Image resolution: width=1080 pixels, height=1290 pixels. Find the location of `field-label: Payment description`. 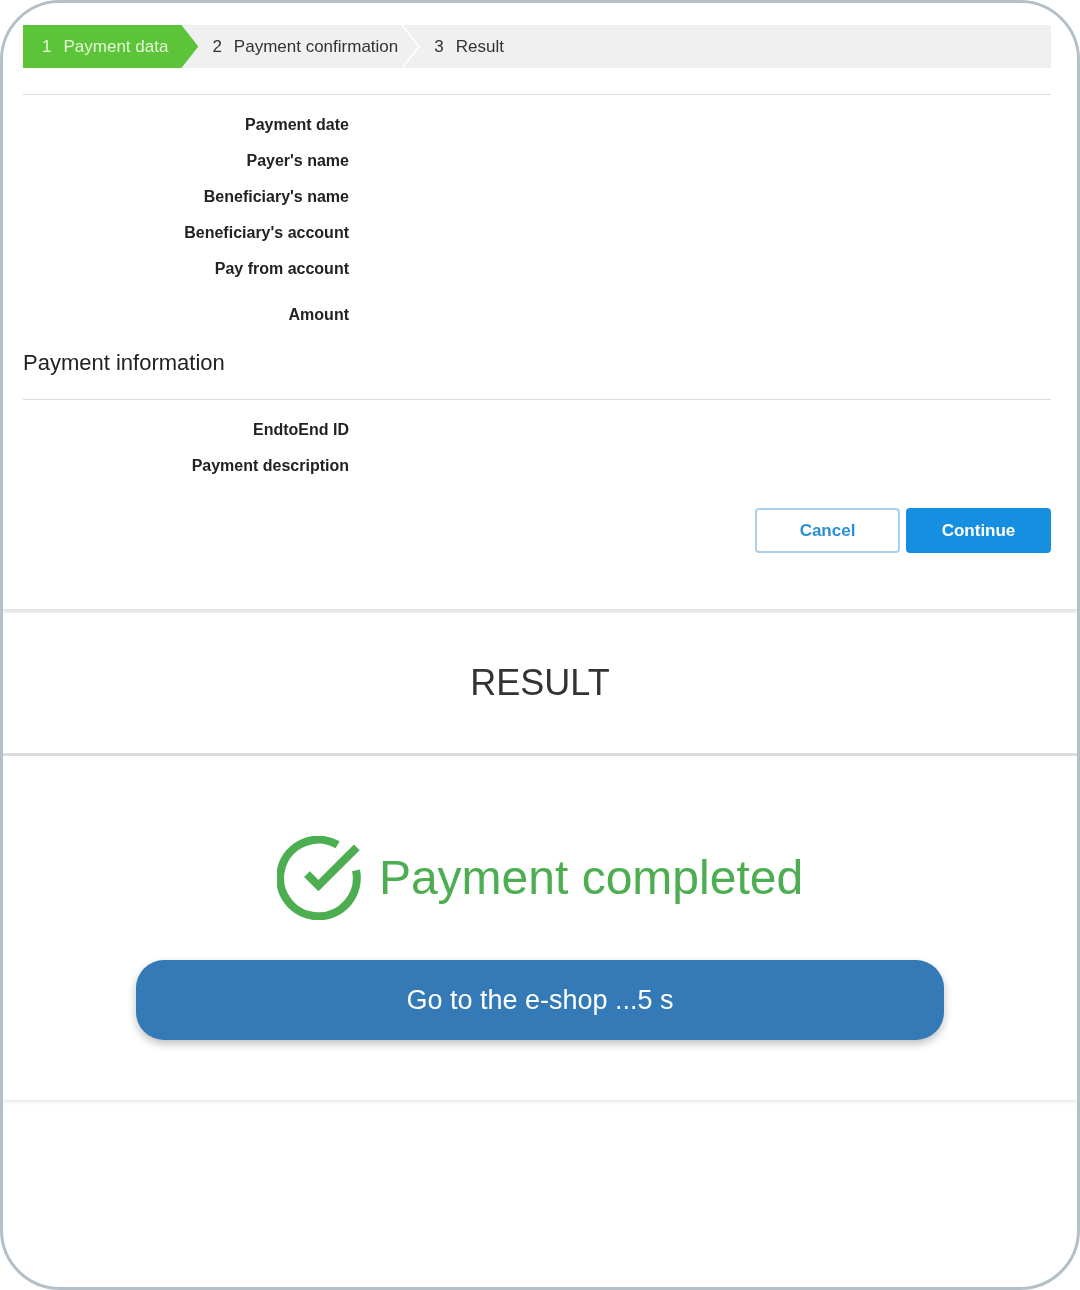

field-label: Payment description is located at coordinates (270, 466).